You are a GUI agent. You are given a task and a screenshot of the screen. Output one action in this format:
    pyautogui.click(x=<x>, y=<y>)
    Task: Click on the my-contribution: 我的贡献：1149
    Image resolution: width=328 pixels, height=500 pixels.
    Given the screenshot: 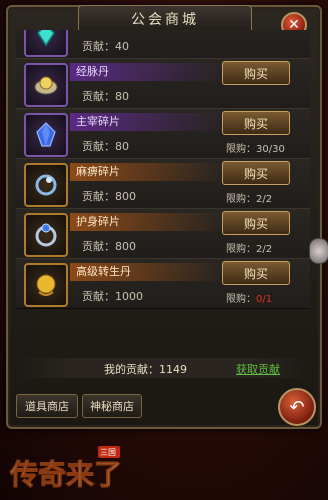 What is the action you would take?
    pyautogui.click(x=145, y=369)
    